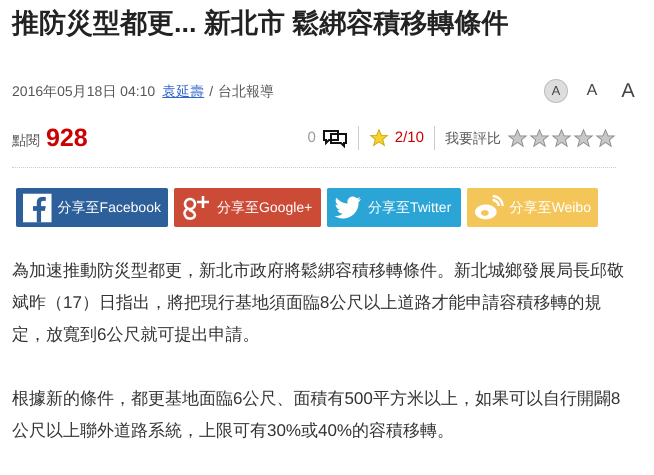 This screenshot has width=654, height=475. Describe the element at coordinates (317, 415) in the screenshot. I see `article-paragraph: 根據新的條件，都更基地面臨6公尺、面積有500平方米以上，如果可以自行開闢8公尺以上聯外道路系統，上限可有30%或40%的容積移轉。` at that location.